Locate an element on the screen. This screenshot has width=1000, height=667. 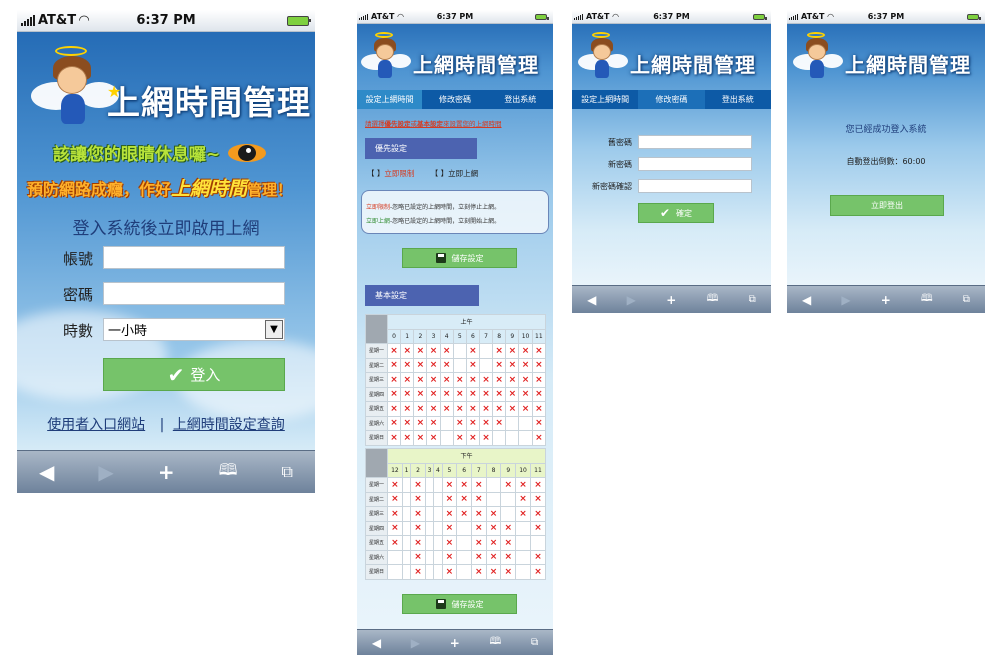
tab-set-time: 設定上網時間 is located at coordinates (605, 99).